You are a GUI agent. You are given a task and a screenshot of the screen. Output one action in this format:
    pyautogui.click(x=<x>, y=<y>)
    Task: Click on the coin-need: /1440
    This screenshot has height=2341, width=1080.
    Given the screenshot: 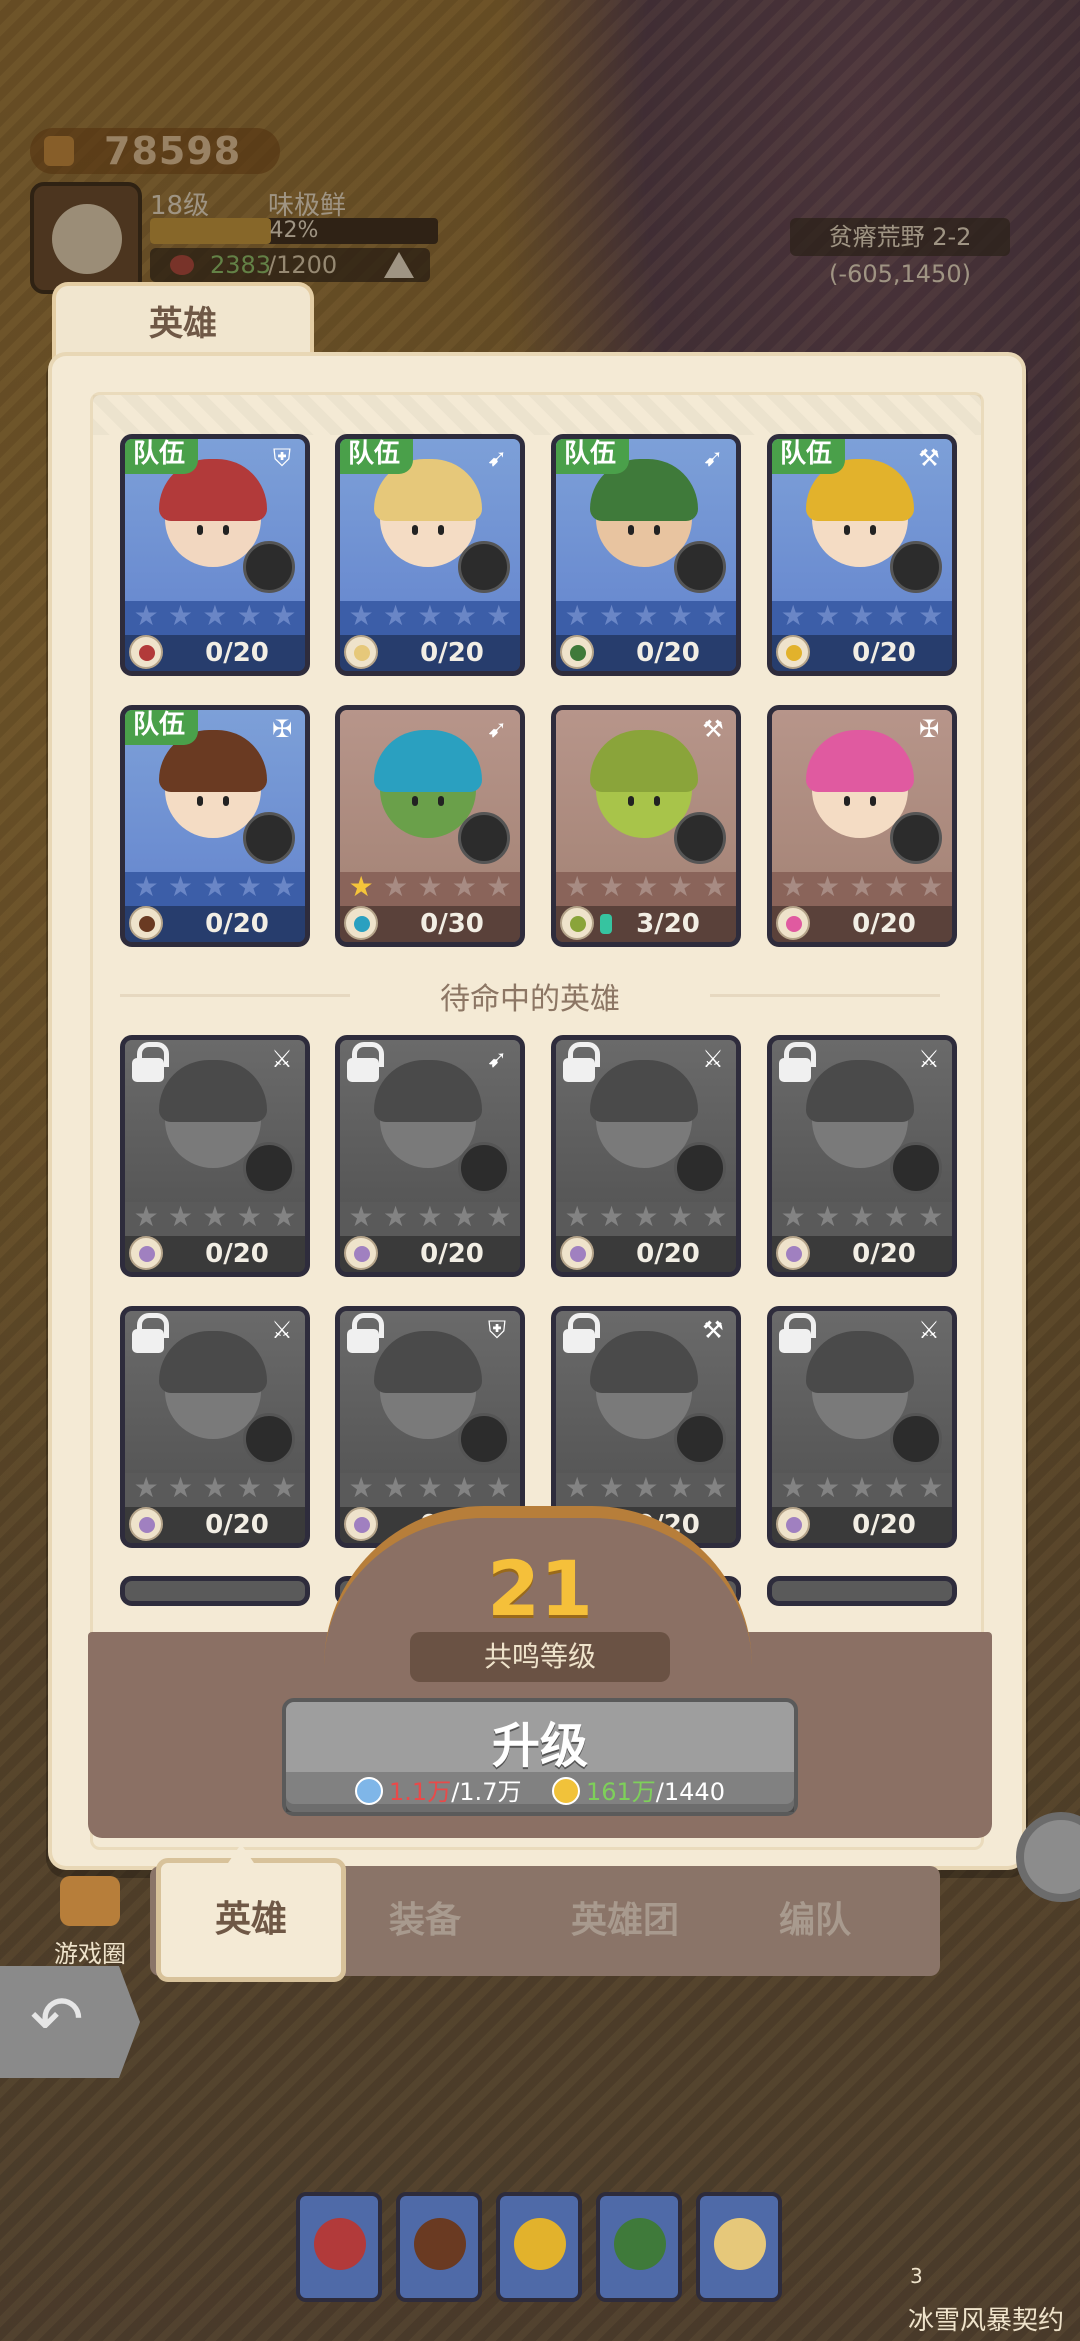 What is the action you would take?
    pyautogui.click(x=690, y=1792)
    